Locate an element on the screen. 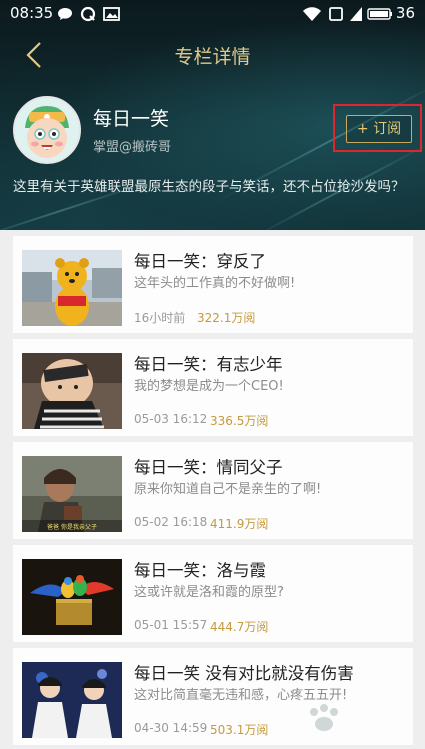  paw-watermark-icon is located at coordinates (324, 717).